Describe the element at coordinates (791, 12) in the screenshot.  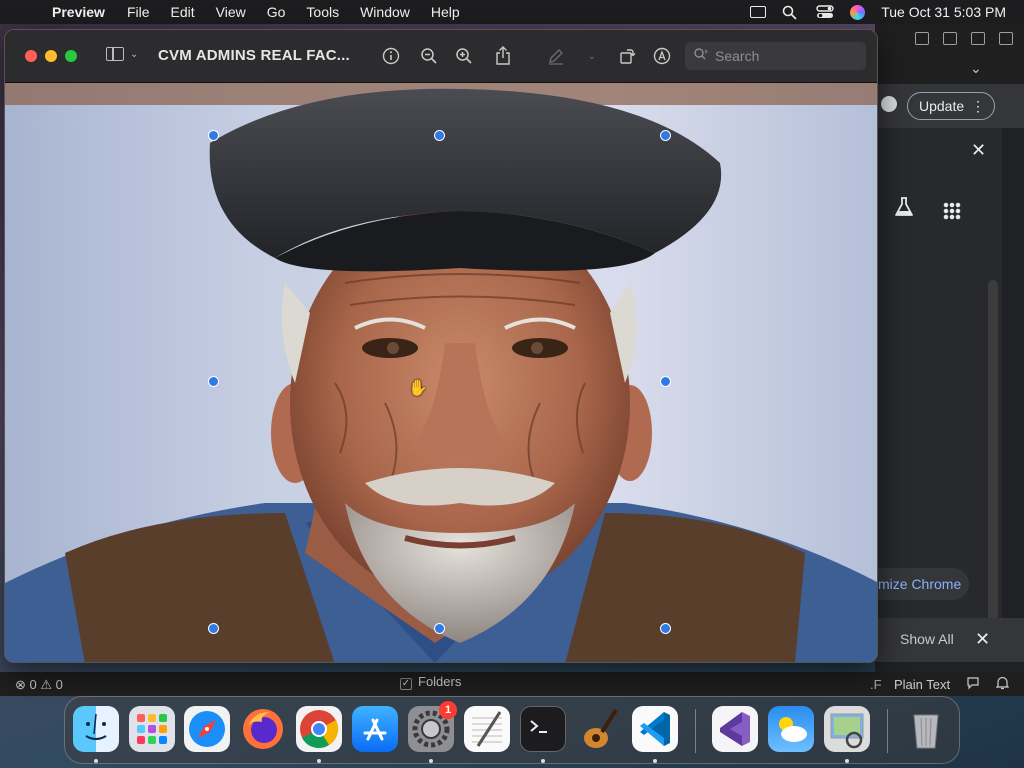
I see `spotlight-search-icon` at that location.